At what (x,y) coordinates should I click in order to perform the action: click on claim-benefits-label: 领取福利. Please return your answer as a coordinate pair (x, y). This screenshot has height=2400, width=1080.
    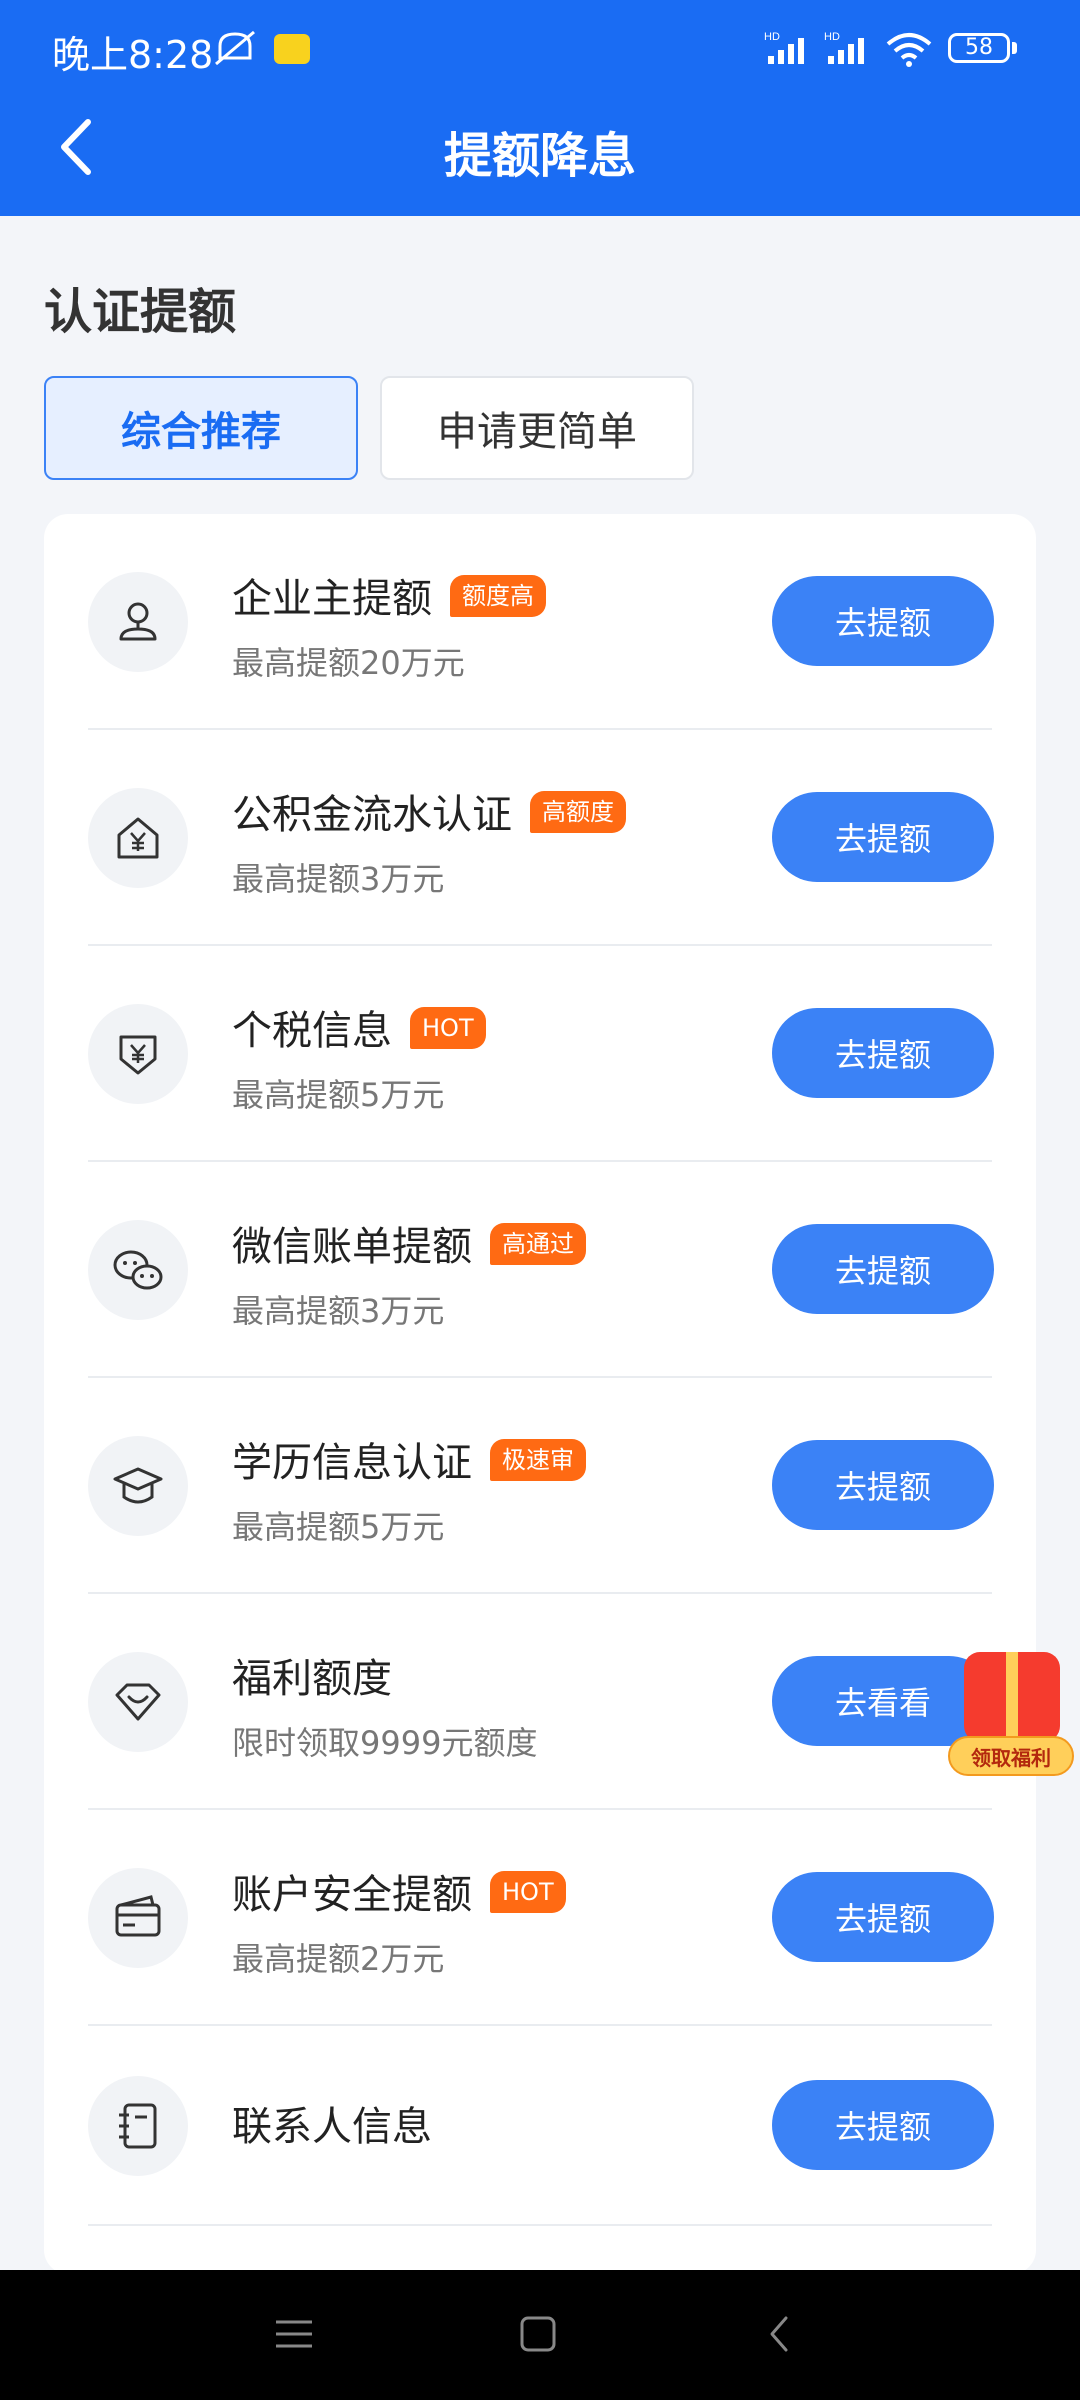
    Looking at the image, I should click on (1011, 1756).